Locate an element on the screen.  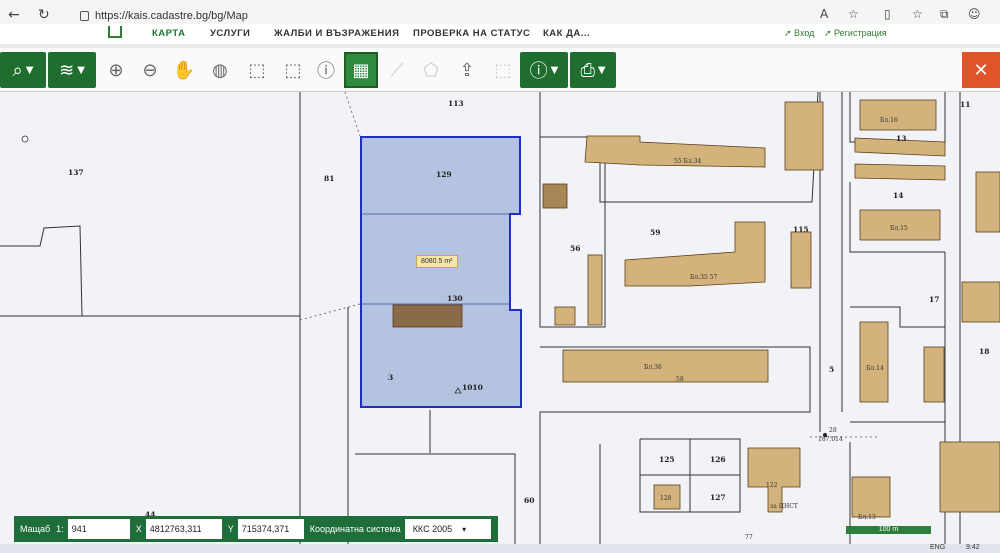
crs-select: ККС 2005 ▾ is located at coordinates (447, 529).